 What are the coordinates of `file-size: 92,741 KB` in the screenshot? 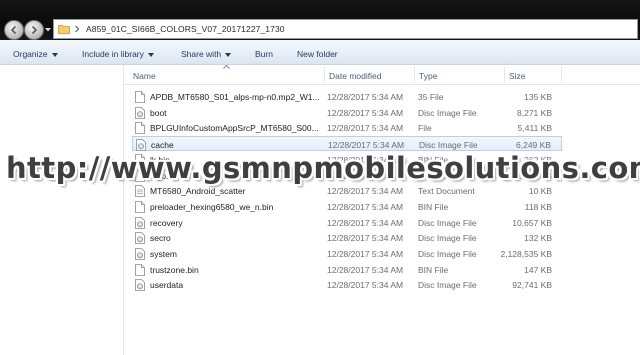 It's located at (532, 285).